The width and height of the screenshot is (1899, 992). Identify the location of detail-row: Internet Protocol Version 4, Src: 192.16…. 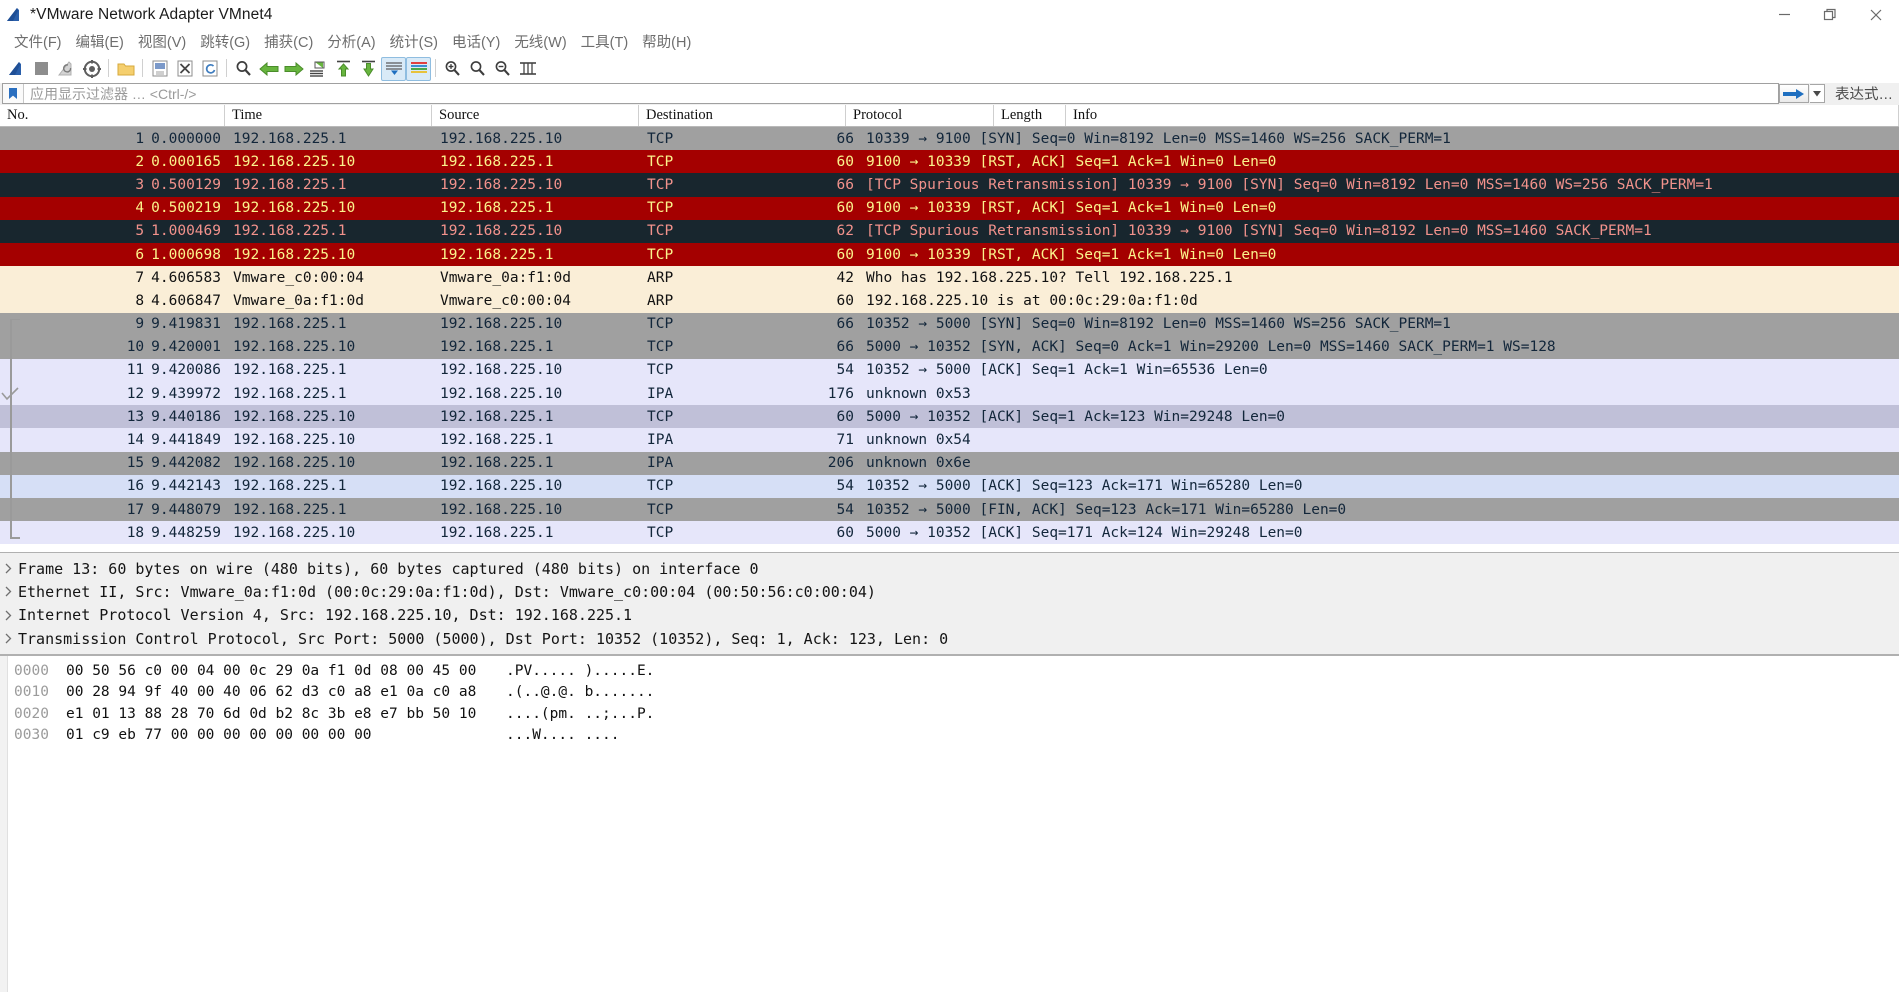
(949, 615).